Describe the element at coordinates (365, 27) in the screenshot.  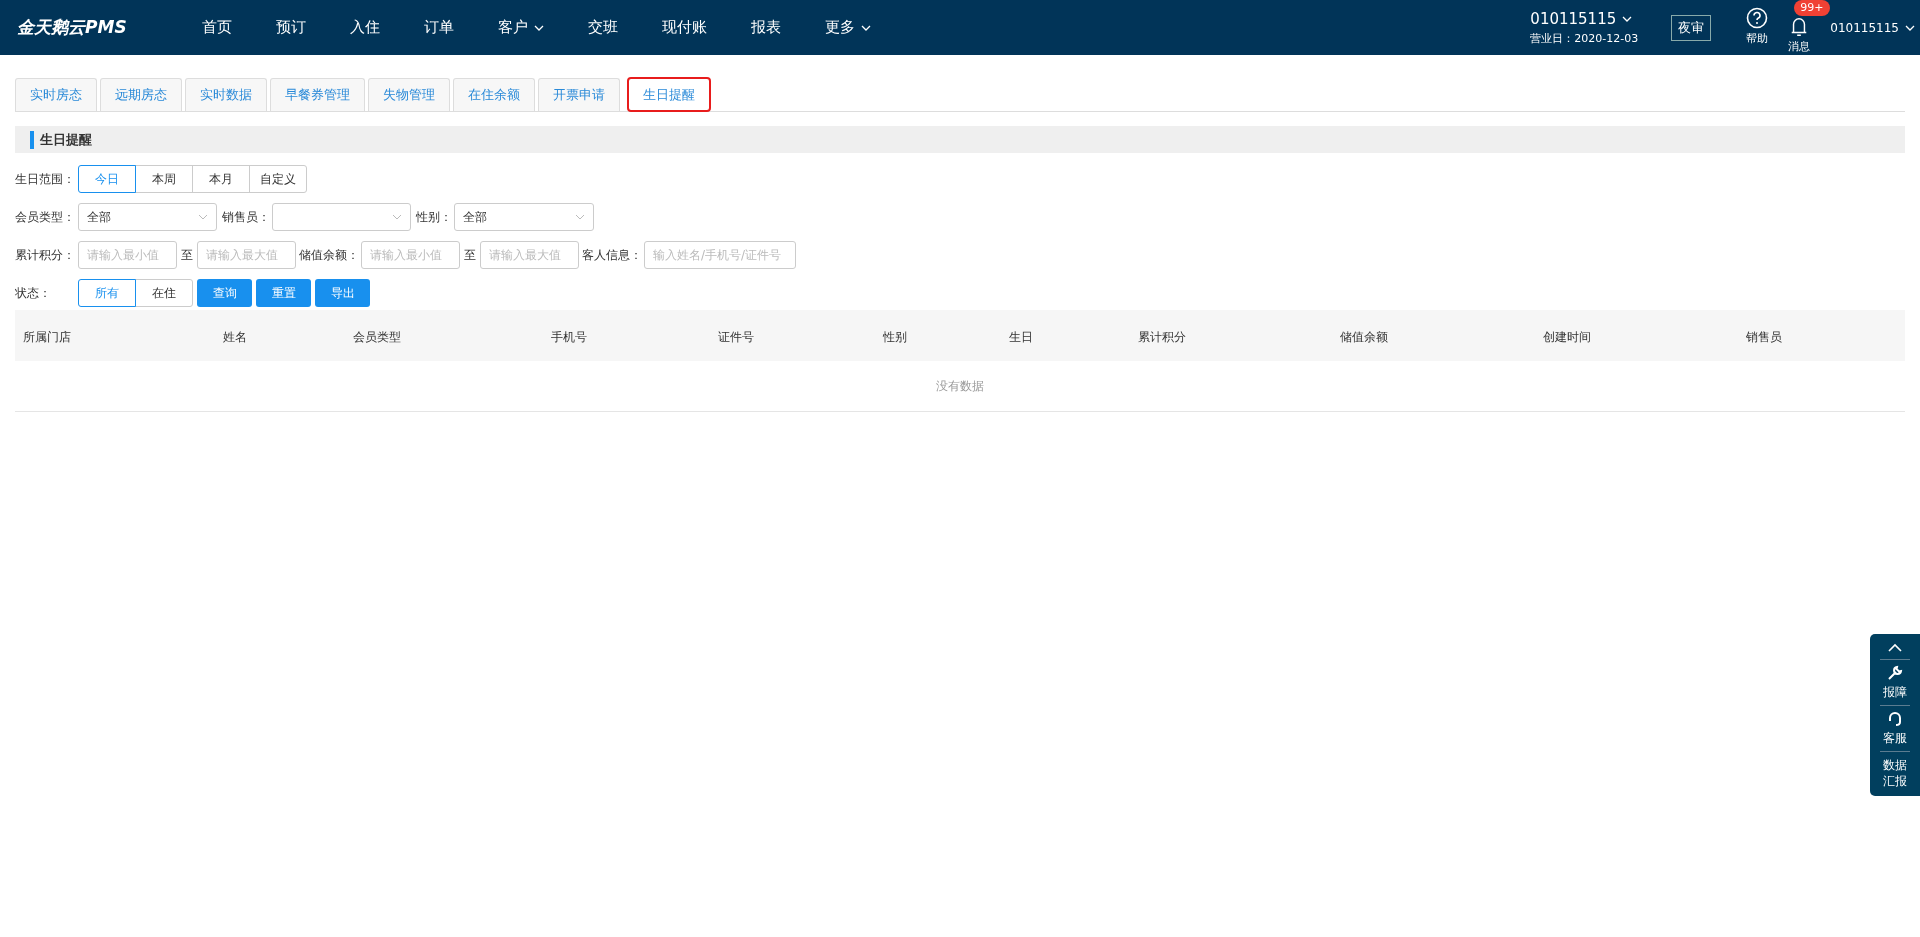
I see `nav-link: 入住` at that location.